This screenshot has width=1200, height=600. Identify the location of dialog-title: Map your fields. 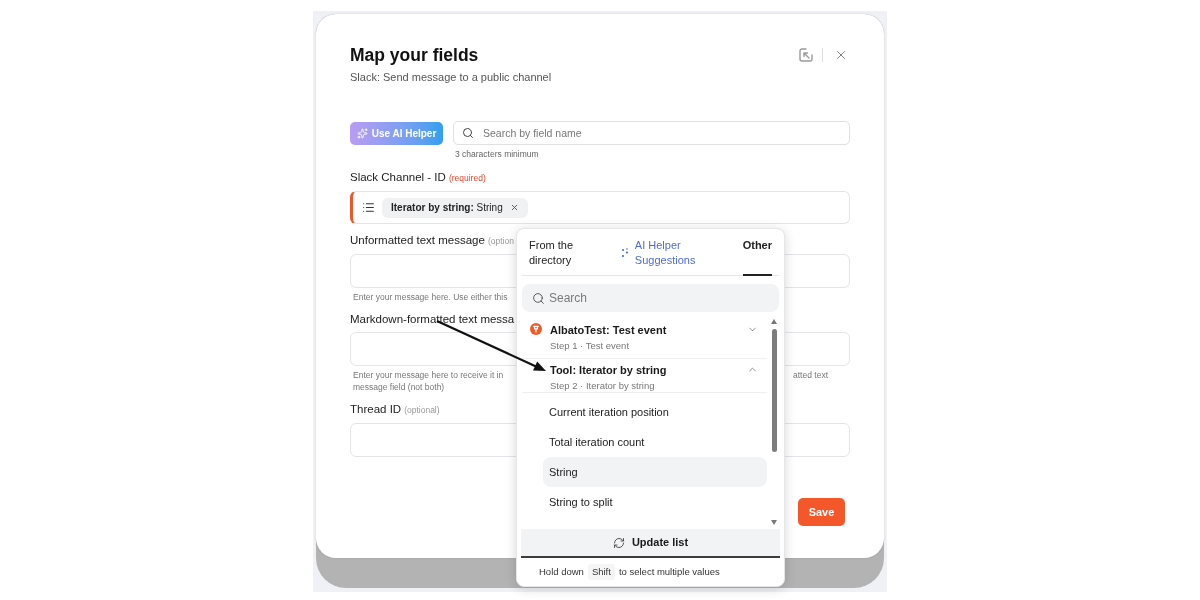
(414, 55).